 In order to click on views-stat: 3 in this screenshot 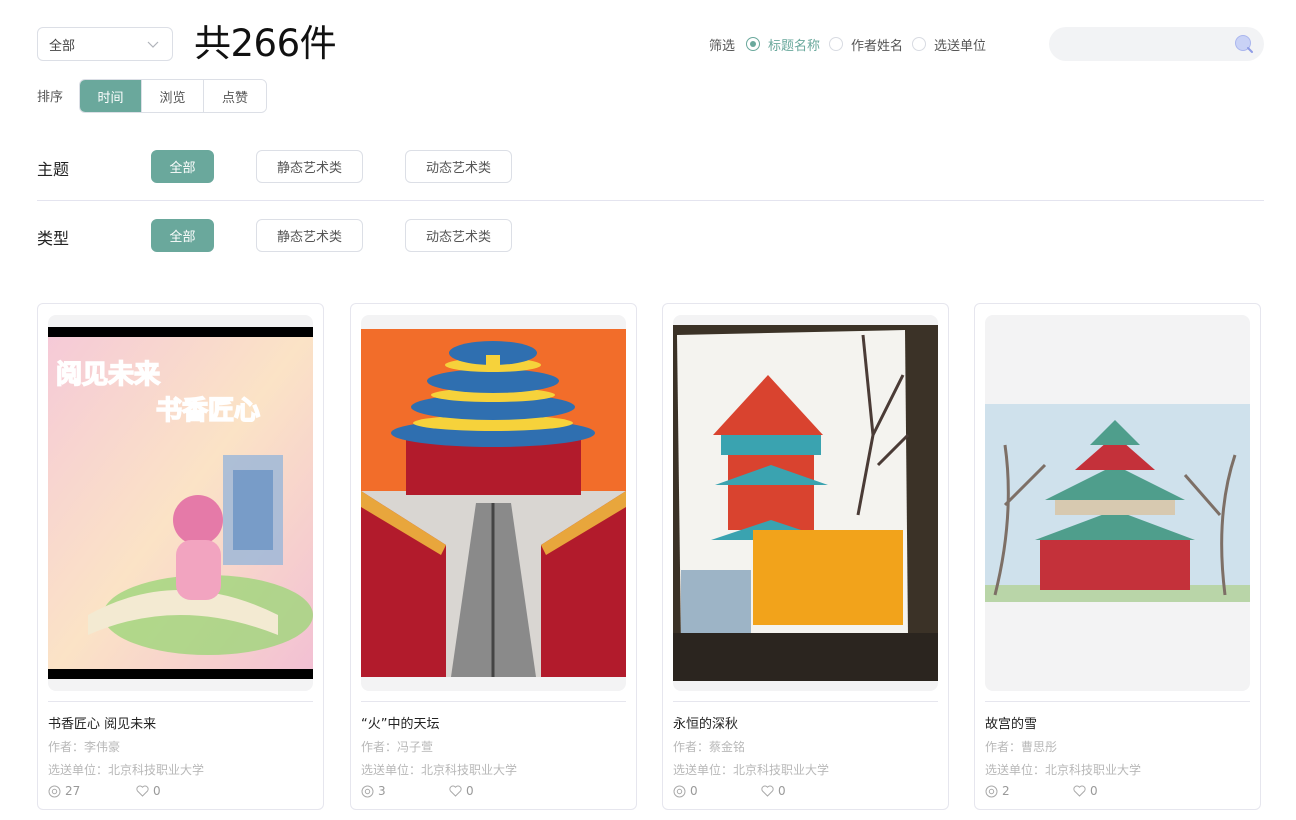, I will do `click(373, 791)`.